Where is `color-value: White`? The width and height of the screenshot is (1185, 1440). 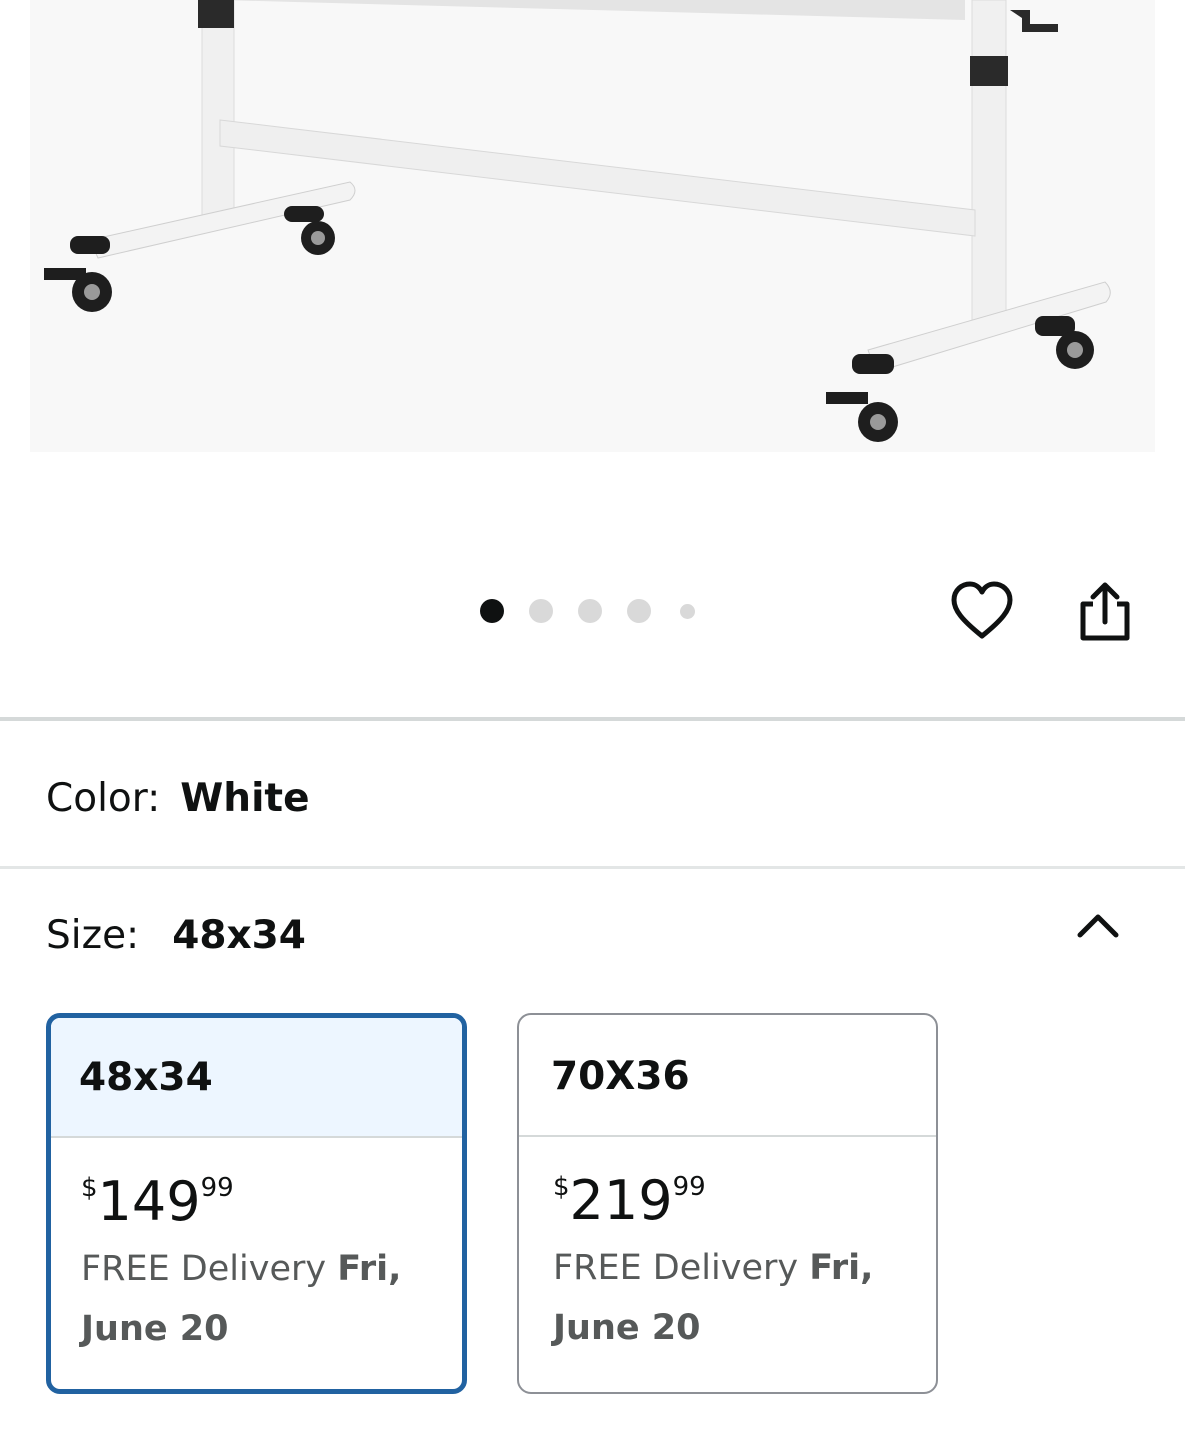 color-value: White is located at coordinates (245, 798).